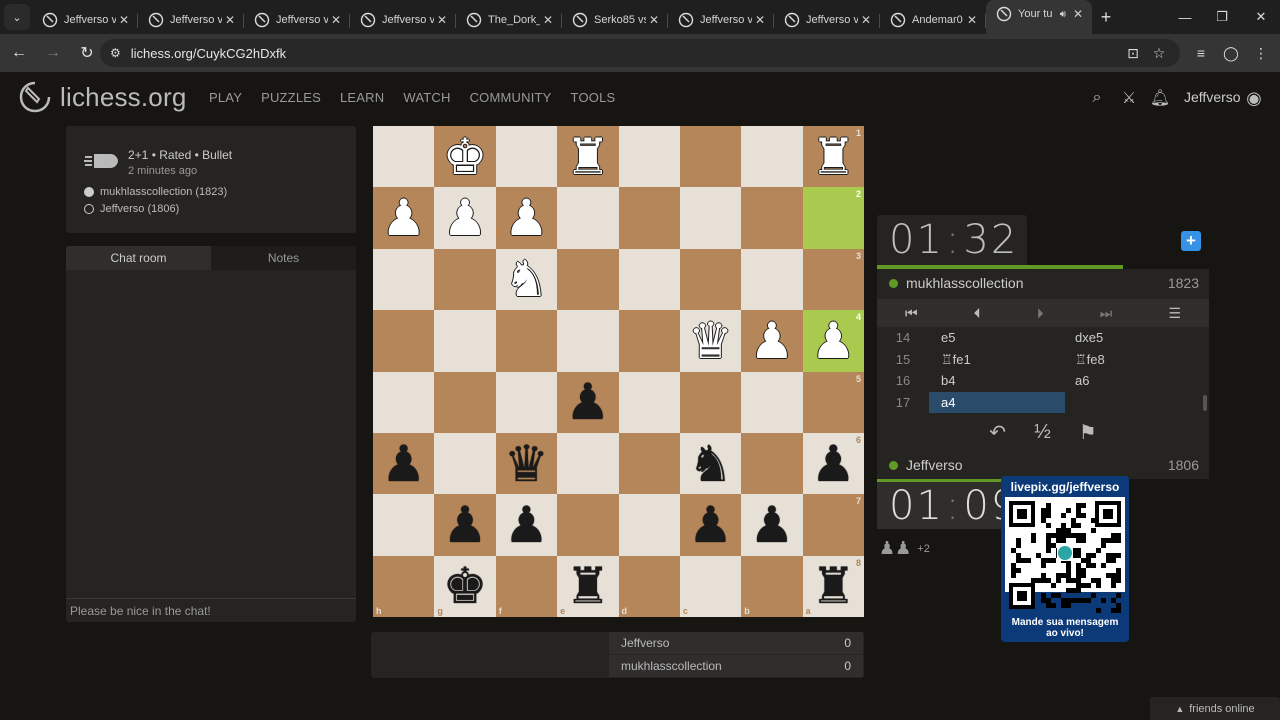  What do you see at coordinates (1261, 17) in the screenshot?
I see `close-window-button: ✕` at bounding box center [1261, 17].